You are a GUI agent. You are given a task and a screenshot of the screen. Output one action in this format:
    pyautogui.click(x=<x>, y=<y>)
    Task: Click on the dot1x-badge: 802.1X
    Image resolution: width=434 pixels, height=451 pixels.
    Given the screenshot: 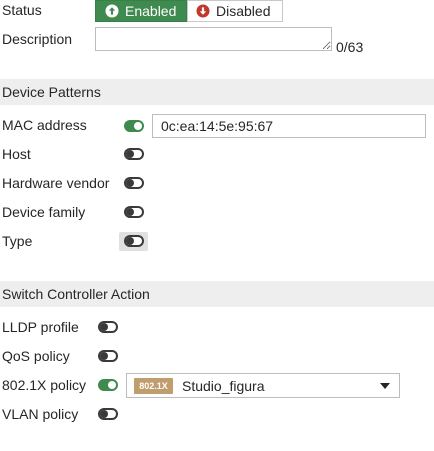 What is the action you would take?
    pyautogui.click(x=153, y=385)
    